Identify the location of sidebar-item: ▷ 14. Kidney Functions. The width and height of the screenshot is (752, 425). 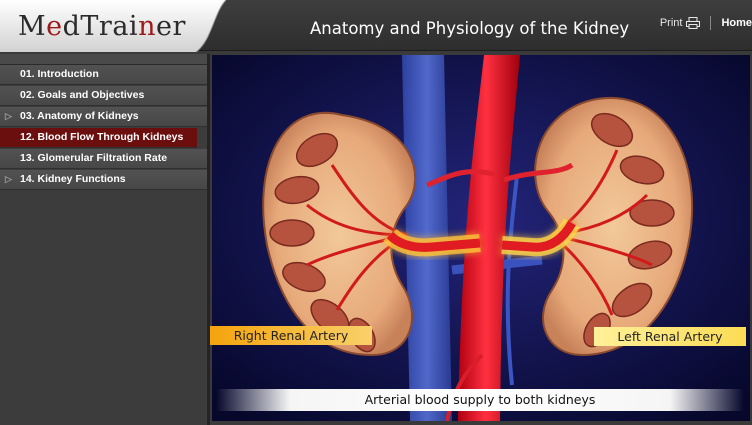
(103, 180).